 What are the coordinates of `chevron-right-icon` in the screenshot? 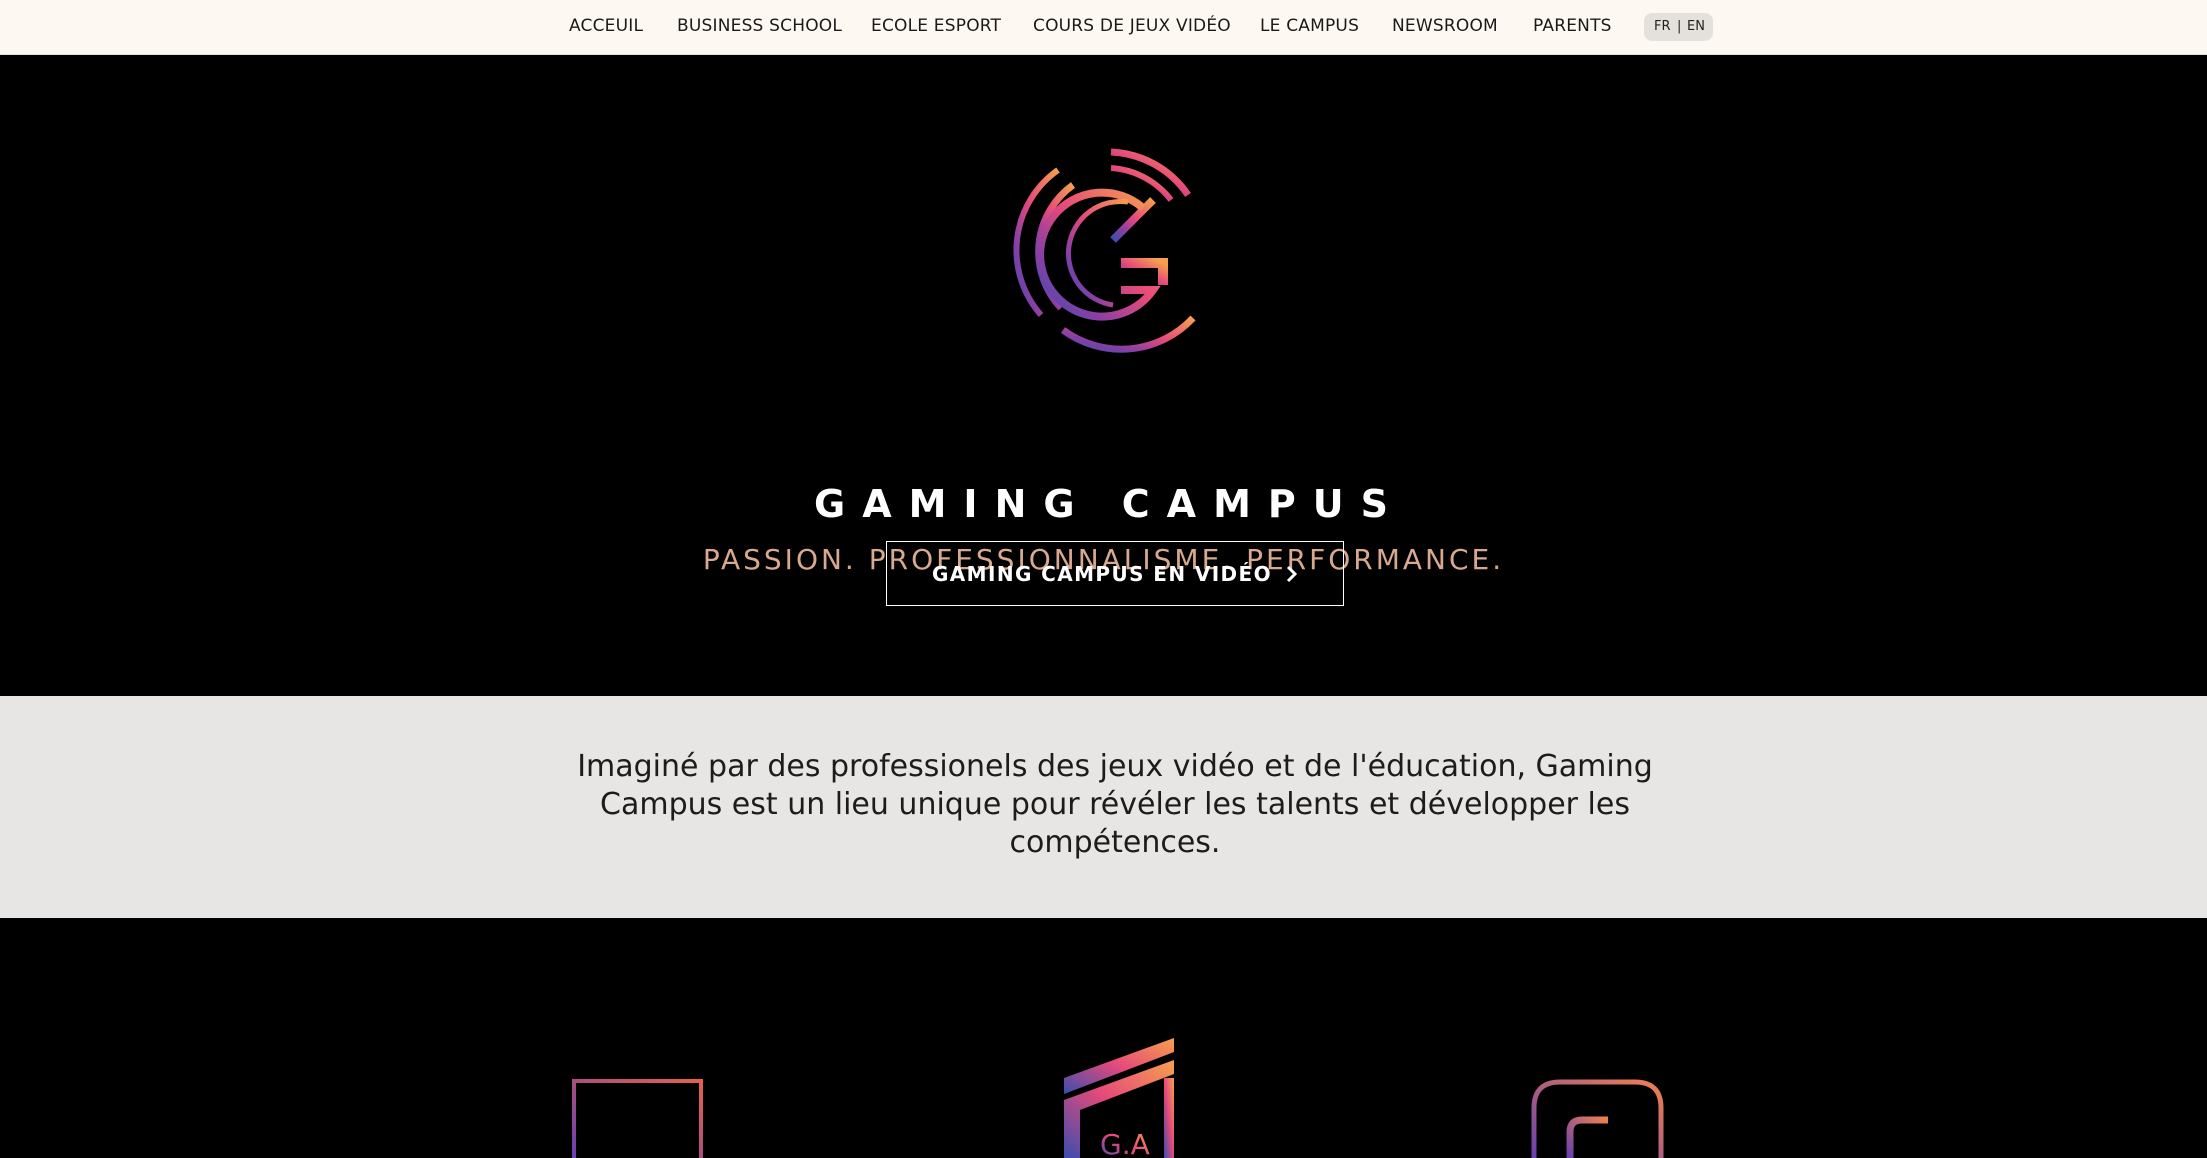 It's located at (1292, 573).